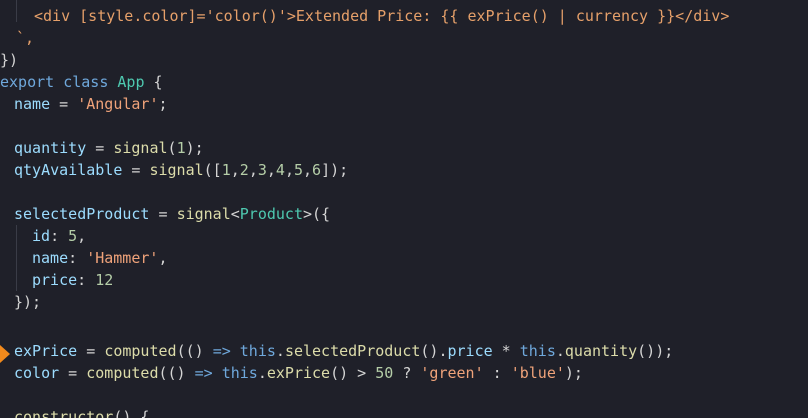 This screenshot has width=808, height=418. What do you see at coordinates (244, 170) in the screenshot?
I see `code-token: 2` at bounding box center [244, 170].